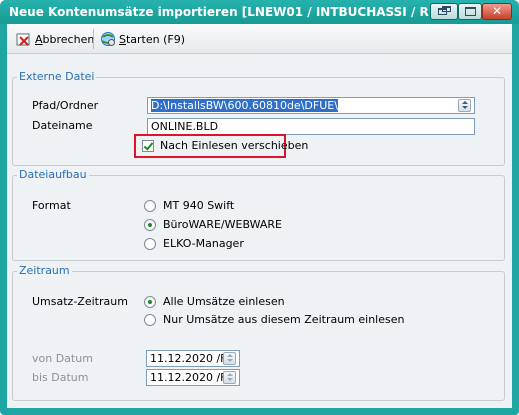 This screenshot has width=519, height=415. Describe the element at coordinates (444, 11) in the screenshot. I see `restore-button` at that location.